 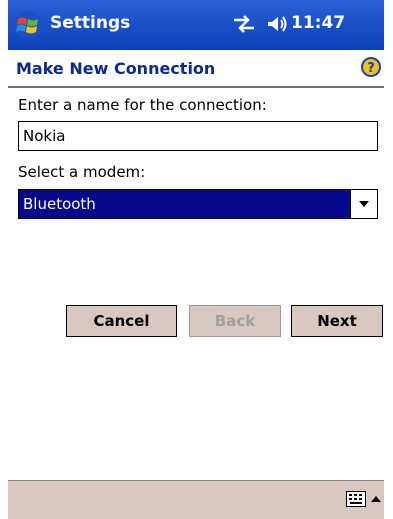 I want to click on back-button: Back, so click(x=235, y=321).